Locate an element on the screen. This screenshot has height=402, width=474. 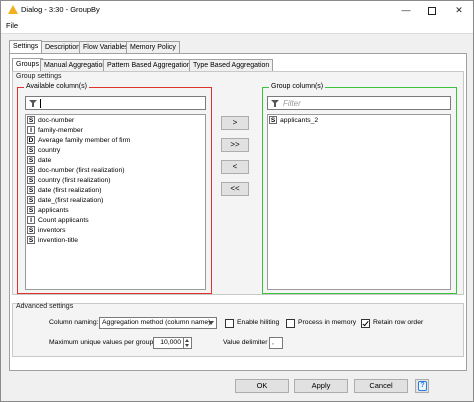
cancel-button: Cancel is located at coordinates (381, 386).